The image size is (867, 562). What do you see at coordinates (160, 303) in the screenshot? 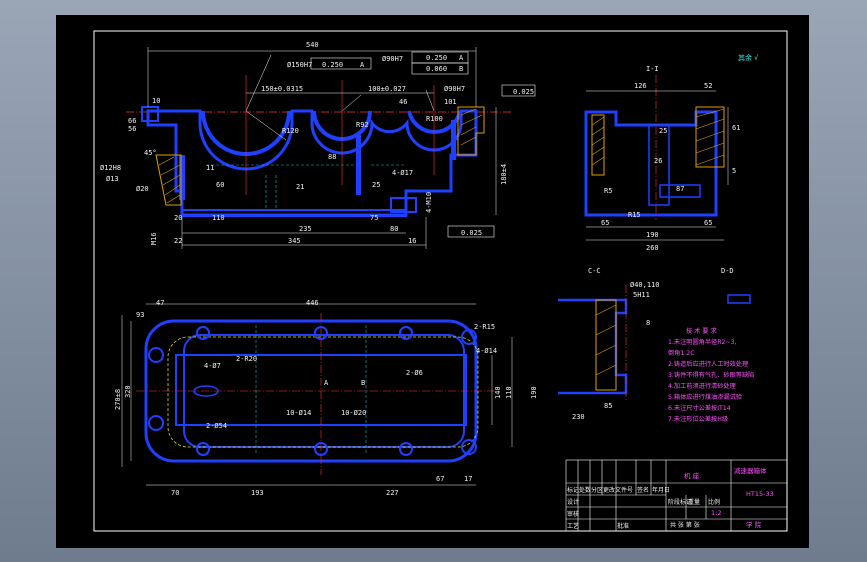
I see `top-dim-47: 47` at bounding box center [160, 303].